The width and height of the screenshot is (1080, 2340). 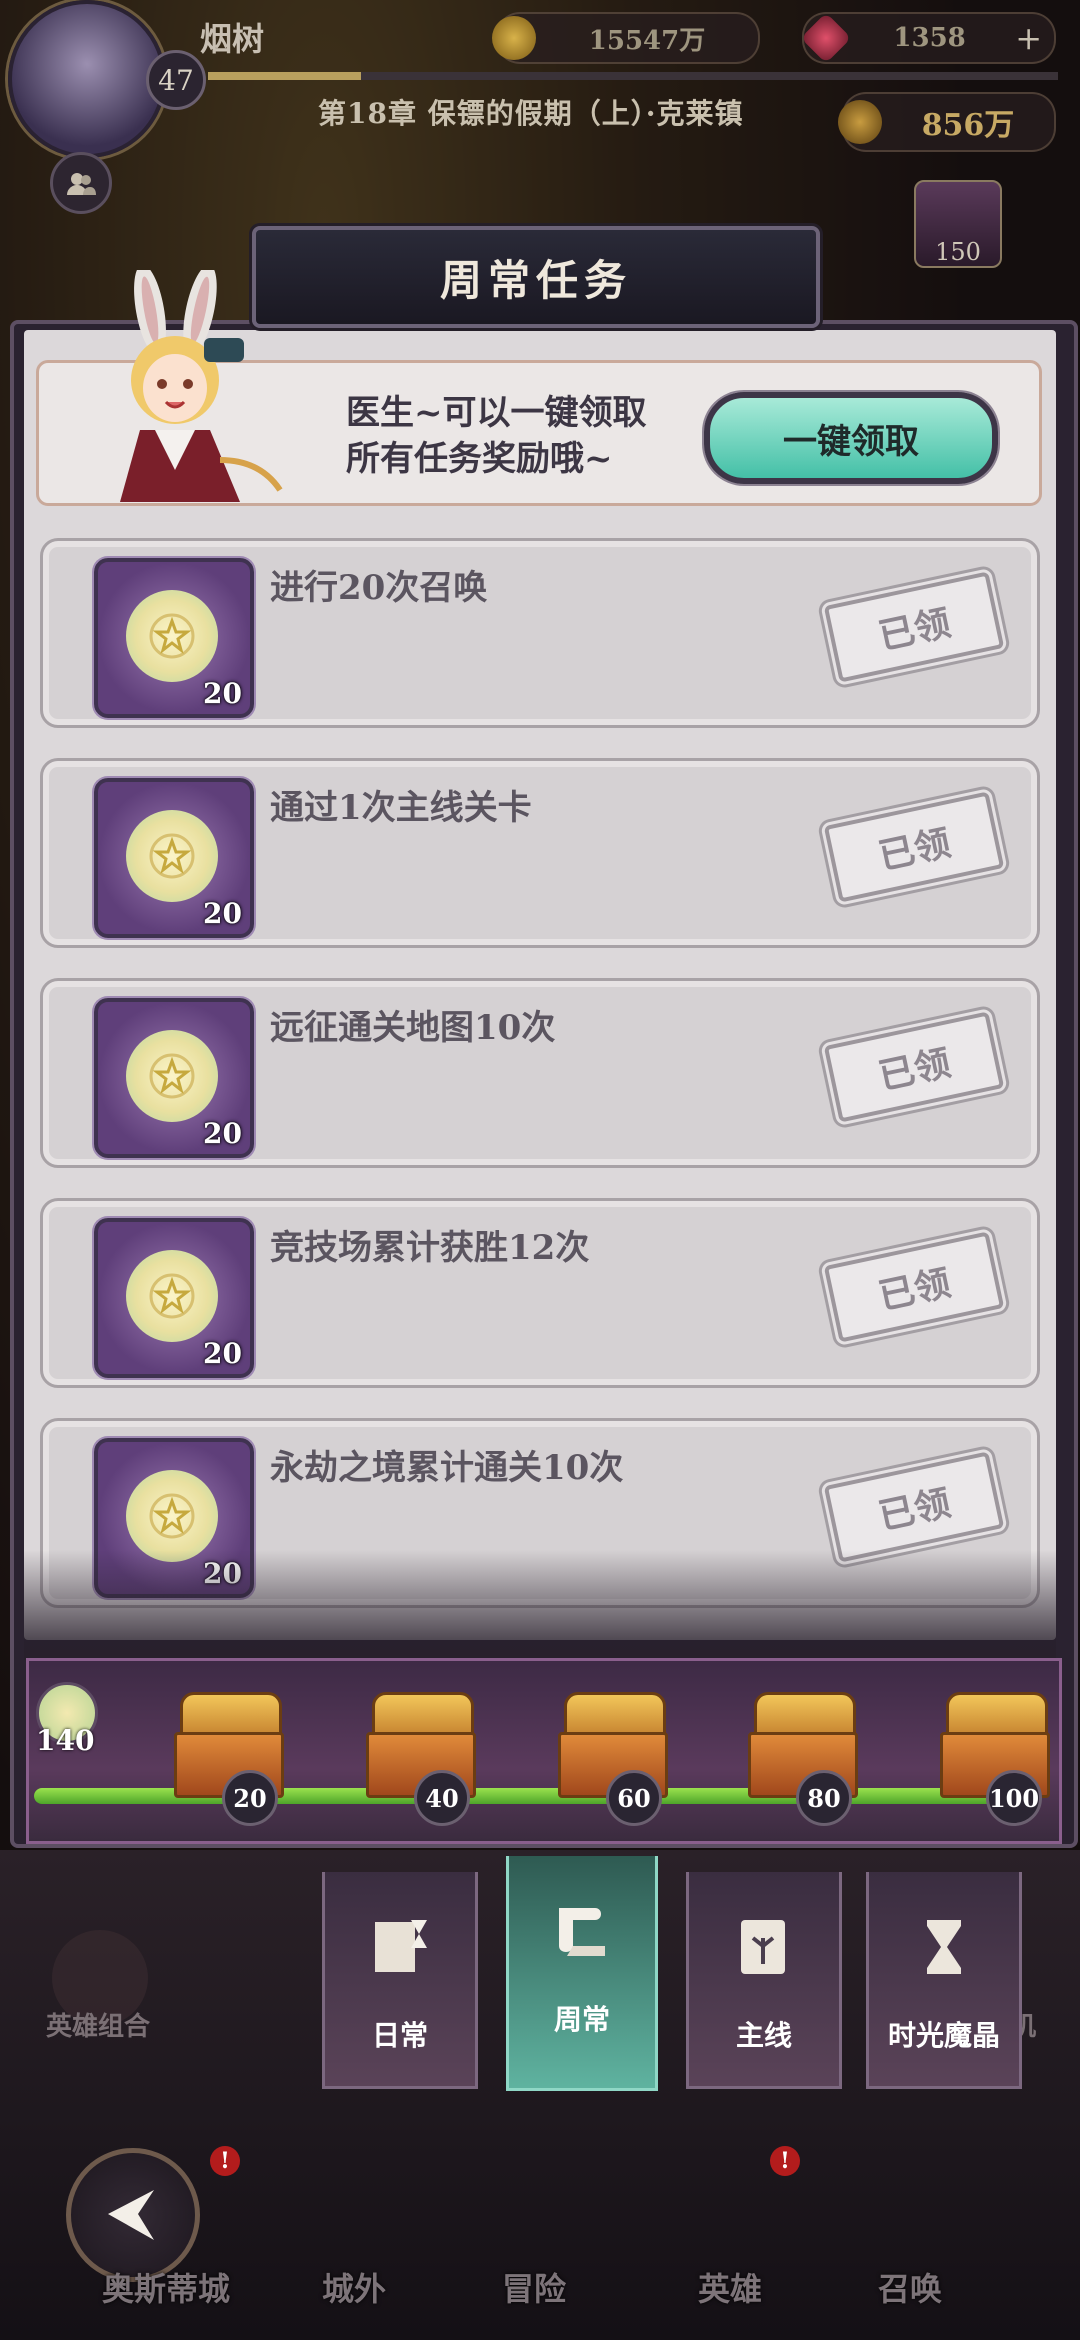 What do you see at coordinates (540, 1605) in the screenshot?
I see `list-fade` at bounding box center [540, 1605].